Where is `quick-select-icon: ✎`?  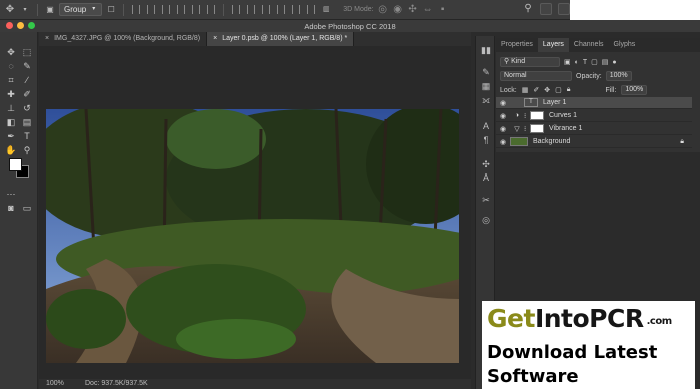
quick-select-icon: ✎ is located at coordinates (27, 66).